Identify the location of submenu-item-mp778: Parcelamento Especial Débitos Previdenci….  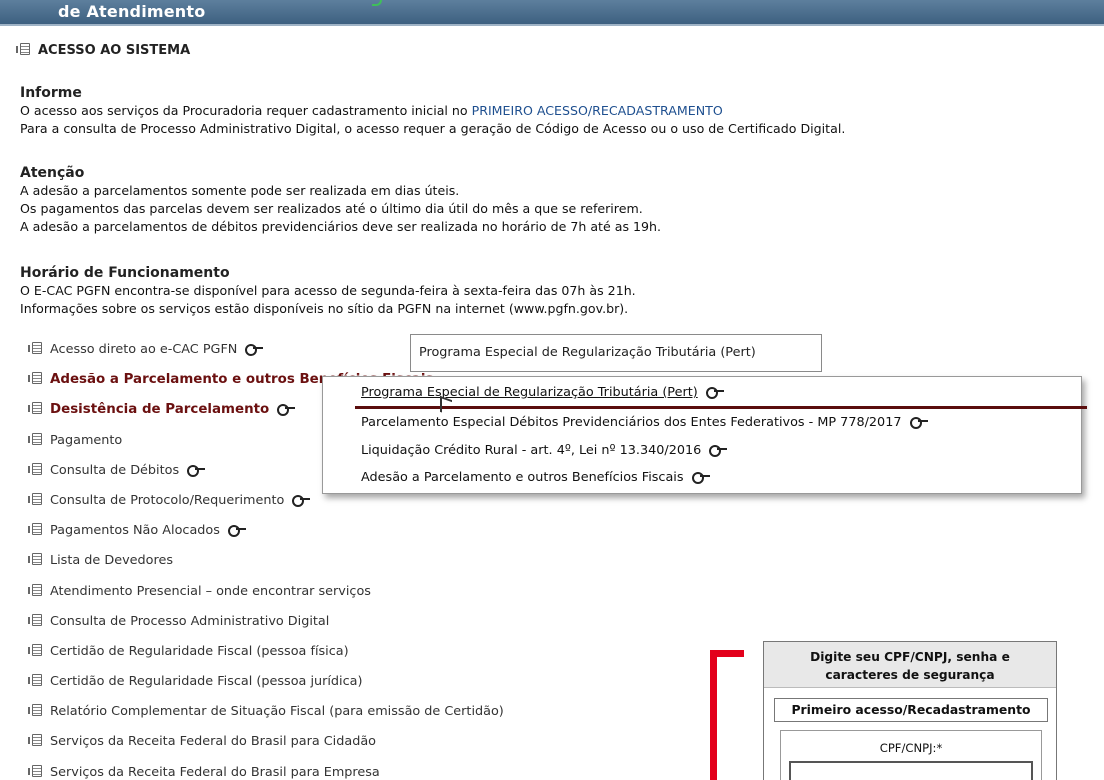
(644, 422).